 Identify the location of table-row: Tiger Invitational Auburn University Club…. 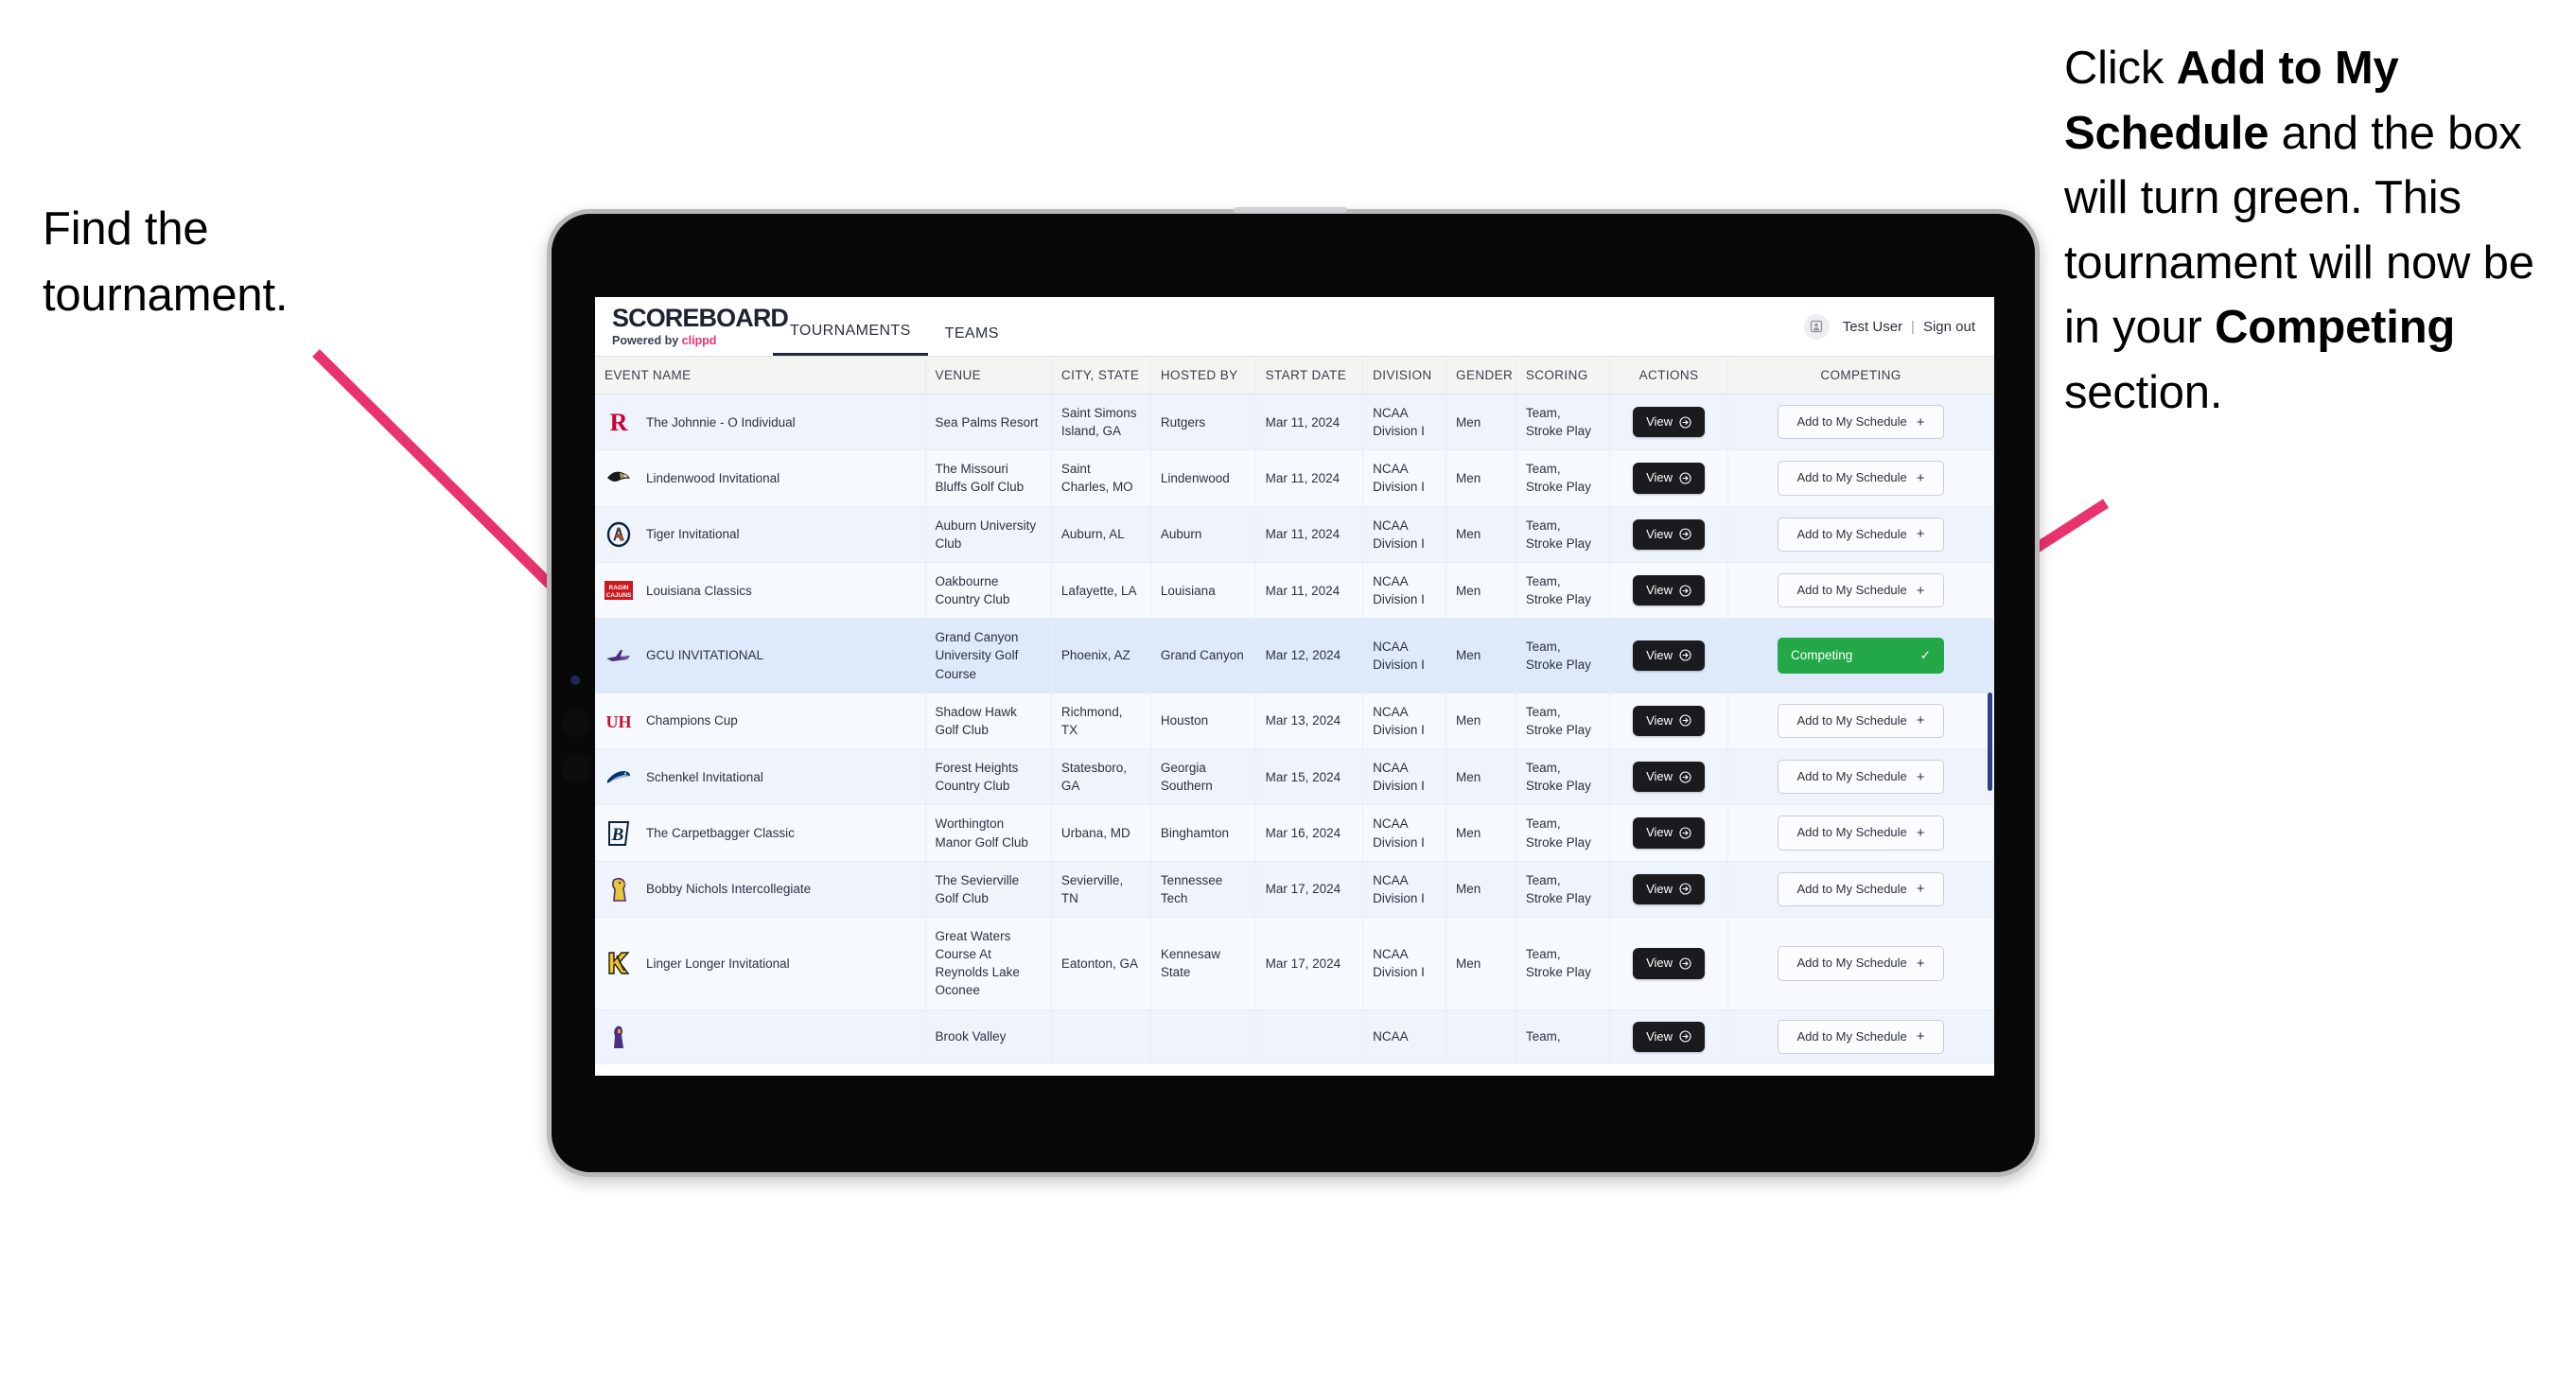
(1294, 534).